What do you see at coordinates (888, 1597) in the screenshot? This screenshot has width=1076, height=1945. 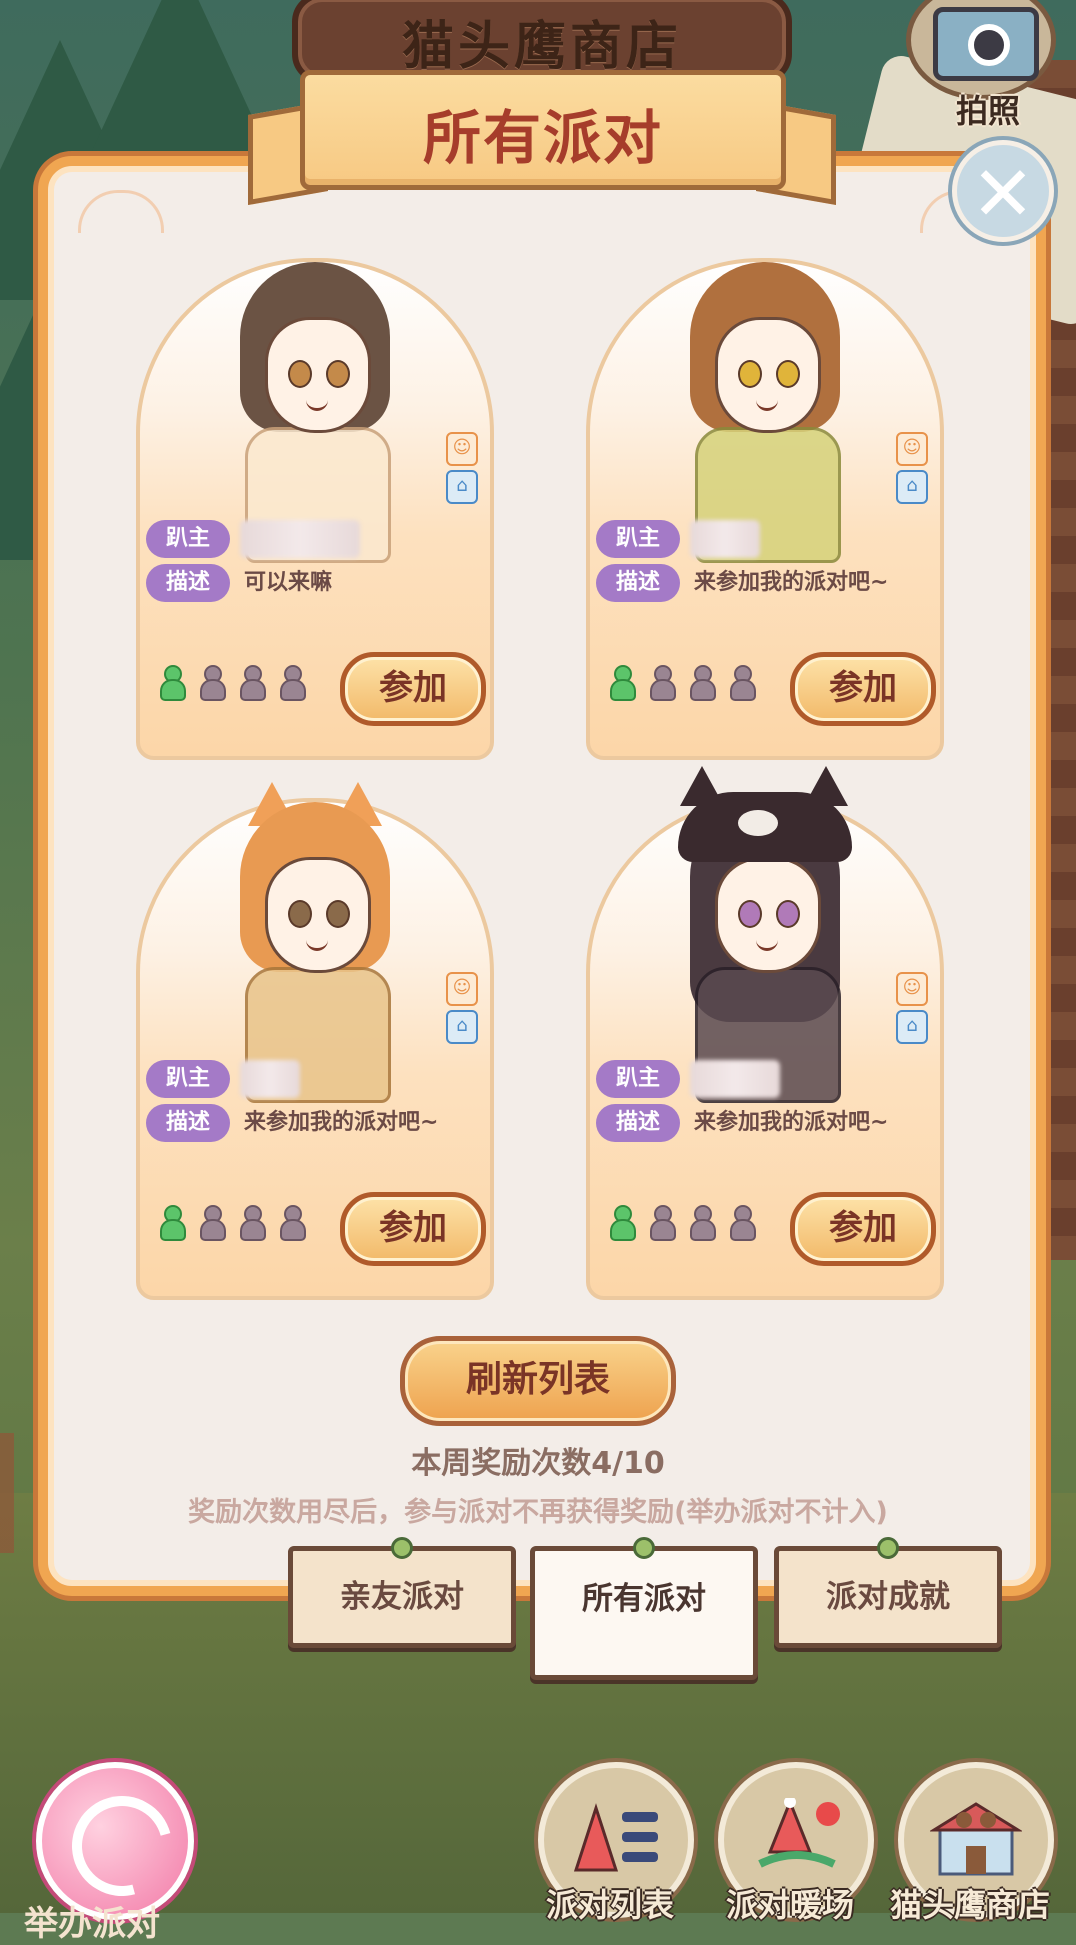 I see `tab-label: 派对成就` at bounding box center [888, 1597].